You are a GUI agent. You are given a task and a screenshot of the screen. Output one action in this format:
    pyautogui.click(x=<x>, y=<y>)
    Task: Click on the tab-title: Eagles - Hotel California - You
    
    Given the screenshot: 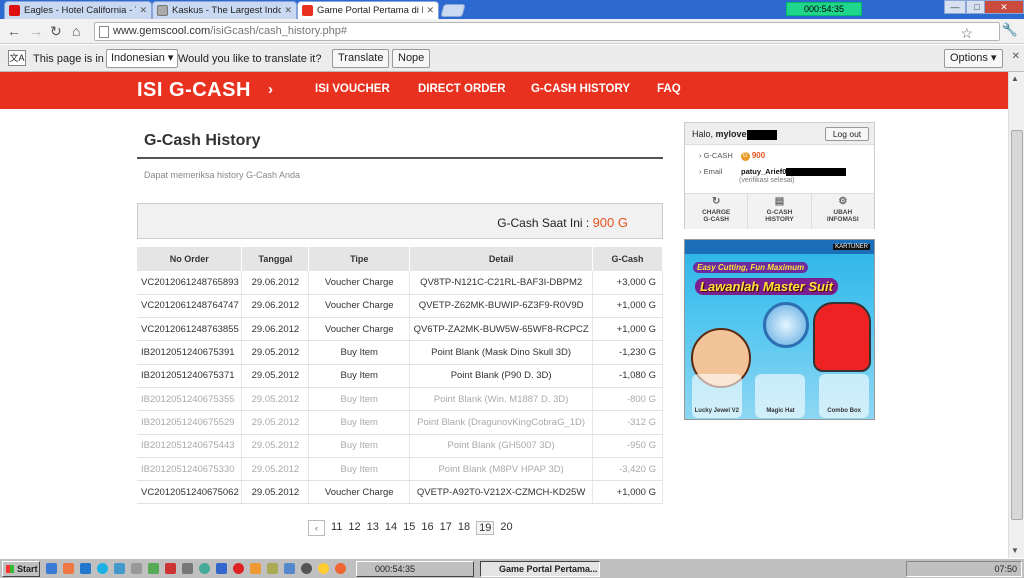 What is the action you would take?
    pyautogui.click(x=80, y=10)
    